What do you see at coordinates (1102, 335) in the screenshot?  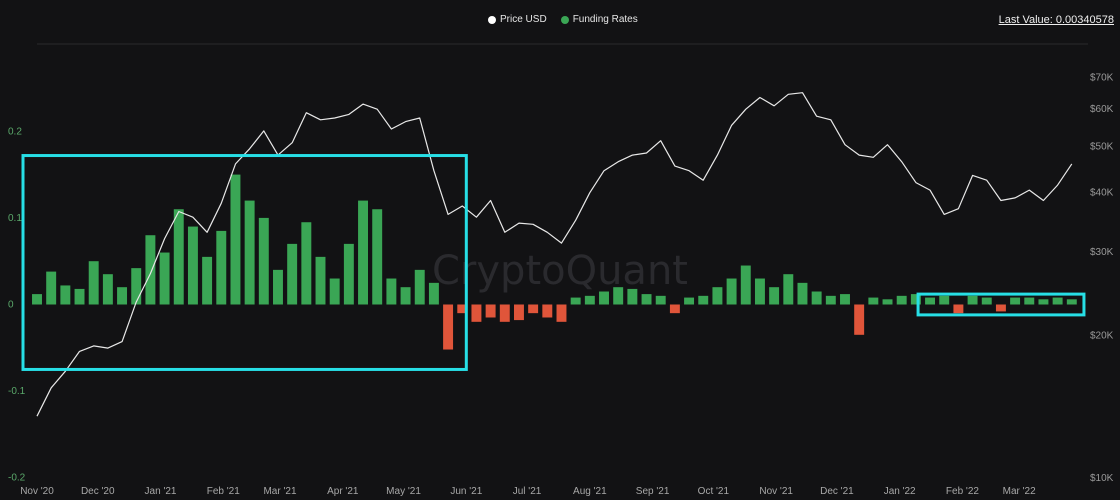 I see `y-right-tick-label: $20K` at bounding box center [1102, 335].